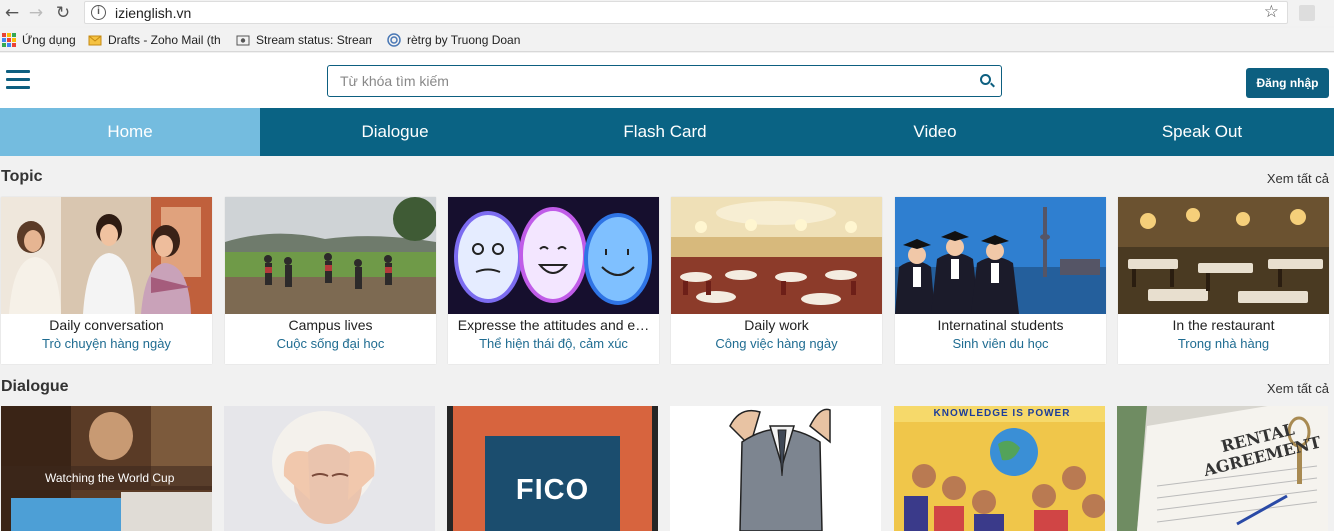 Image resolution: width=1334 pixels, height=531 pixels. I want to click on site-header: Đăng nhập, so click(667, 80).